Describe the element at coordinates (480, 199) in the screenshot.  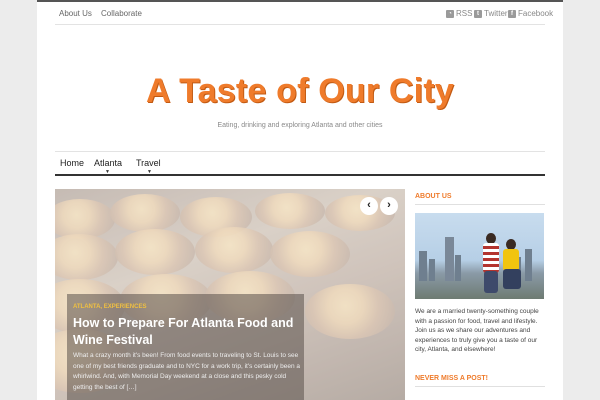
I see `about-us-heading: ABOUT US` at that location.